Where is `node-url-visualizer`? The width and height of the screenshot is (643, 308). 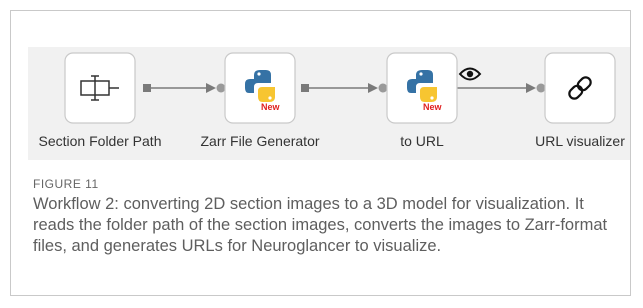 node-url-visualizer is located at coordinates (580, 88).